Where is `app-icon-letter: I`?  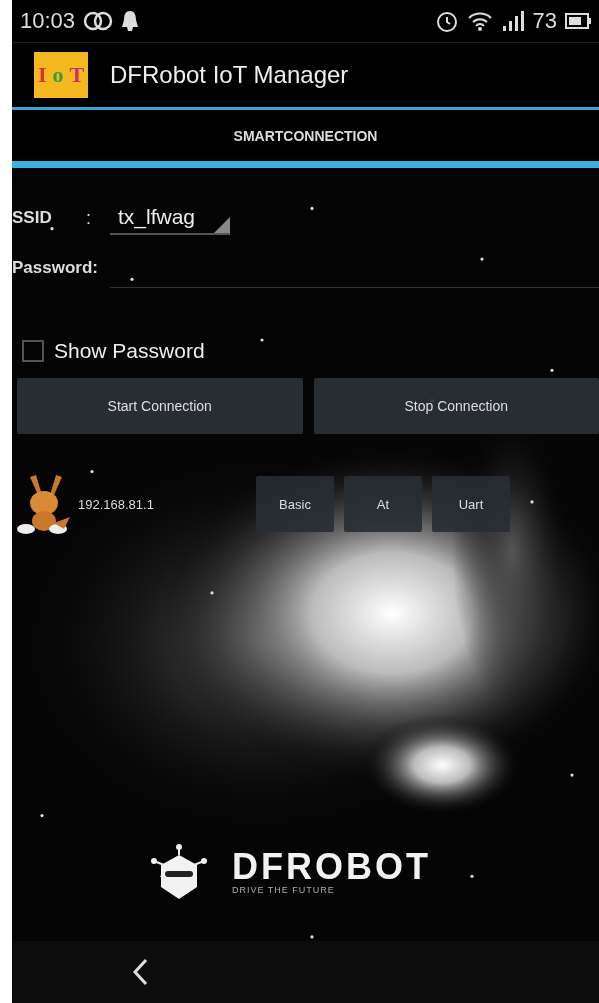
app-icon-letter: I is located at coordinates (42, 75).